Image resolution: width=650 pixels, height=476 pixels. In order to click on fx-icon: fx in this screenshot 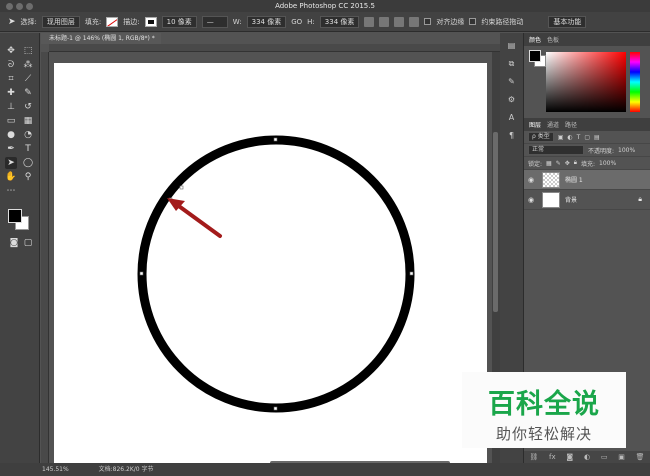, I will do `click(552, 457)`.